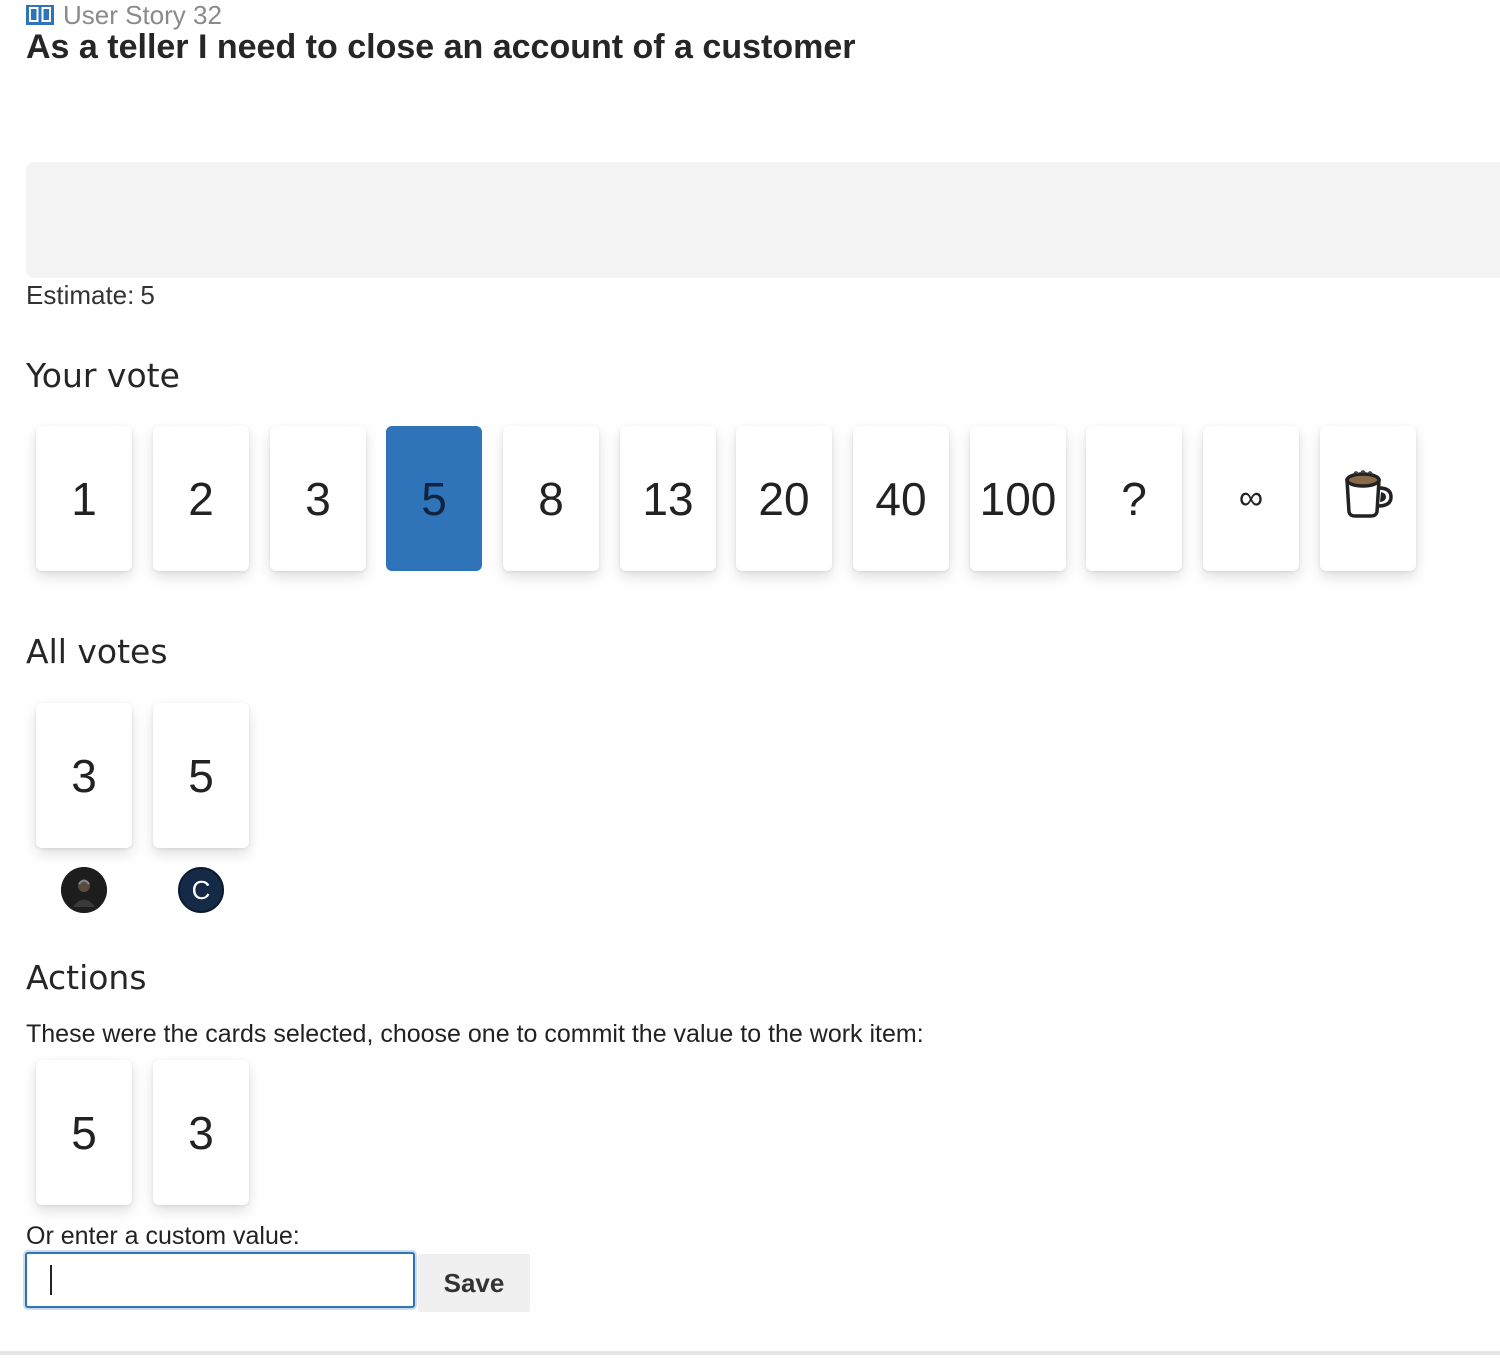 The image size is (1500, 1371). I want to click on your-vote-heading: Your vote, so click(103, 375).